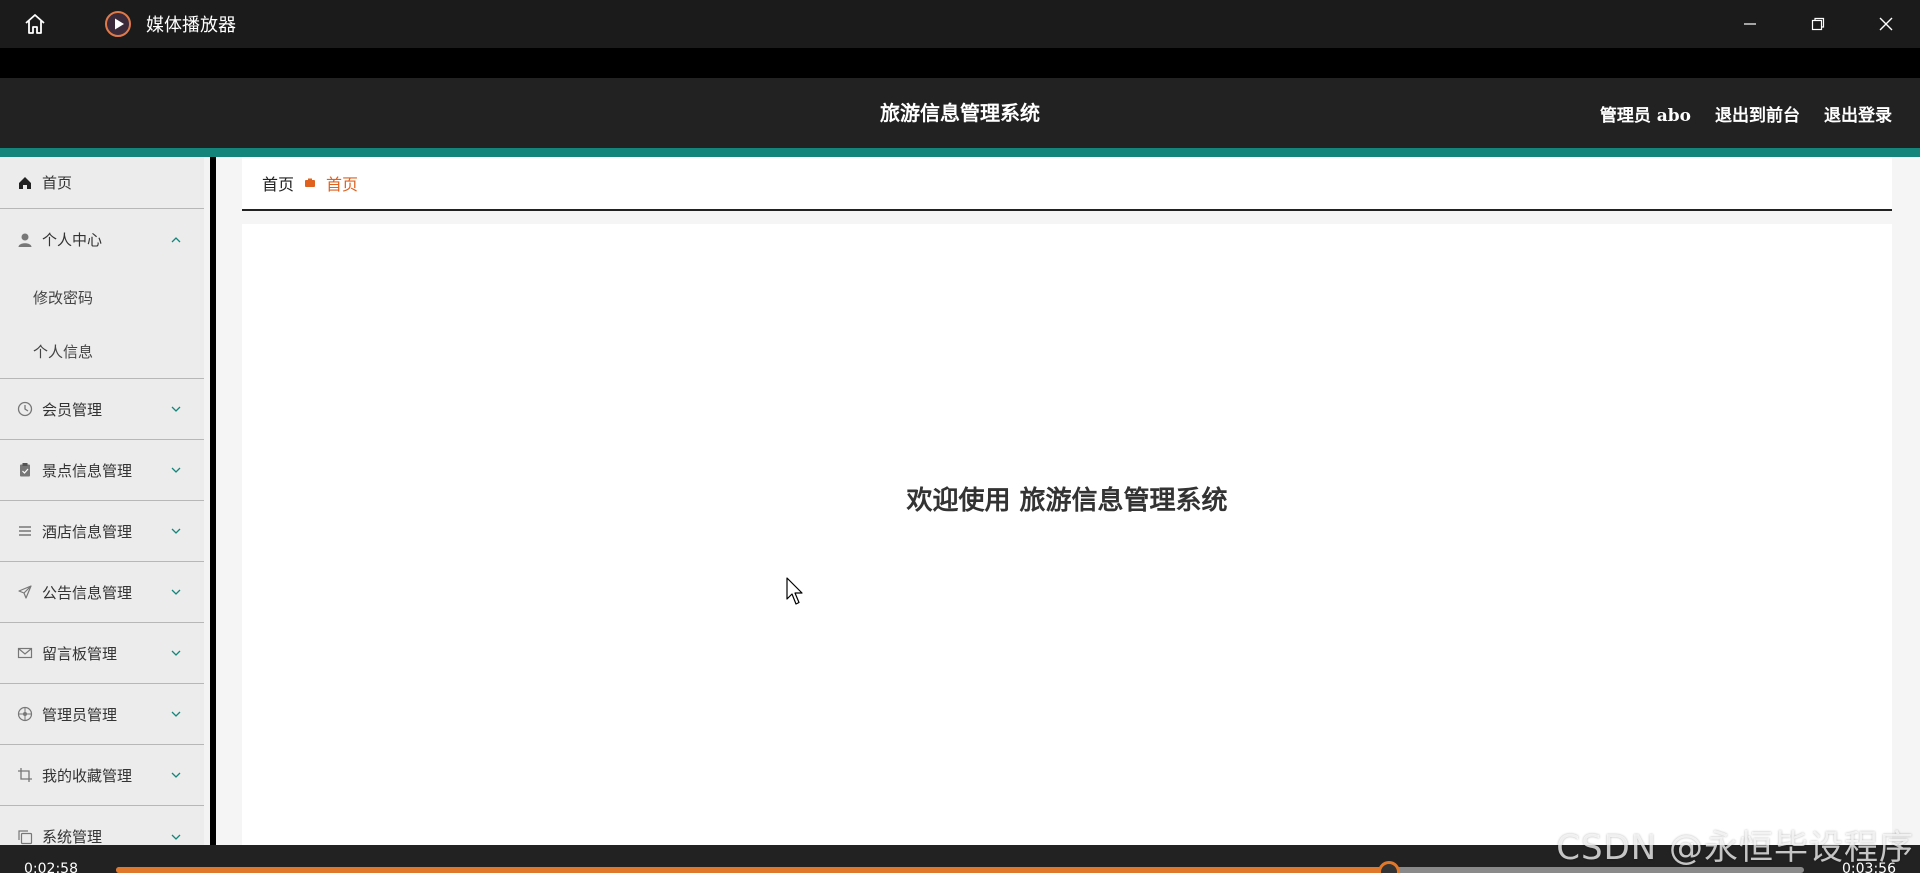 Image resolution: width=1920 pixels, height=873 pixels. I want to click on mouse-cursor-icon, so click(796, 592).